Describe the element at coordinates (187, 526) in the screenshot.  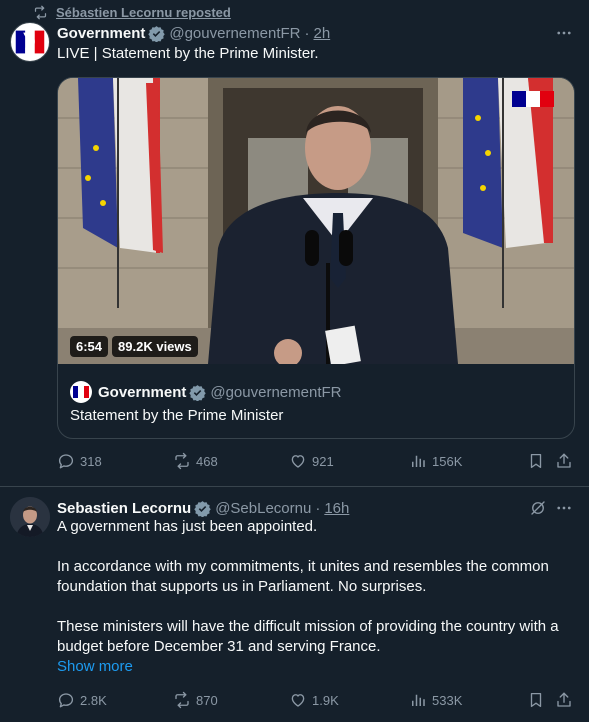
I see `tweet-paragraph: A government has just been appointed.` at that location.